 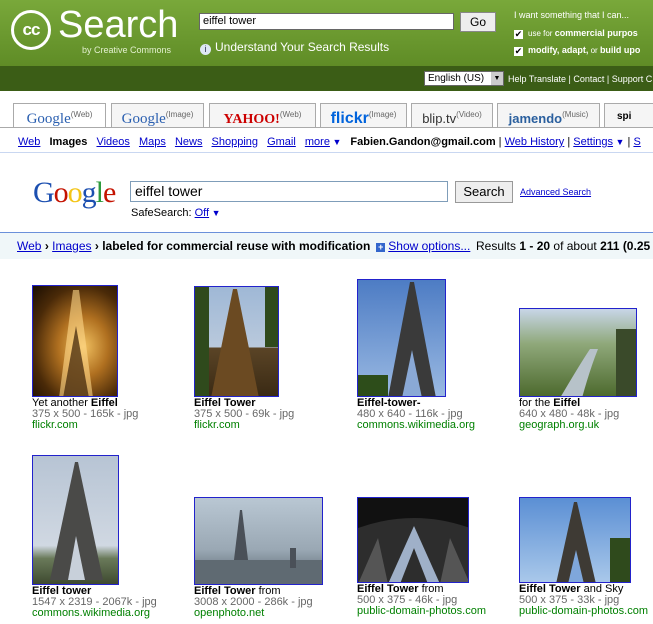 What do you see at coordinates (152, 142) in the screenshot?
I see `gbar-maps: Maps` at bounding box center [152, 142].